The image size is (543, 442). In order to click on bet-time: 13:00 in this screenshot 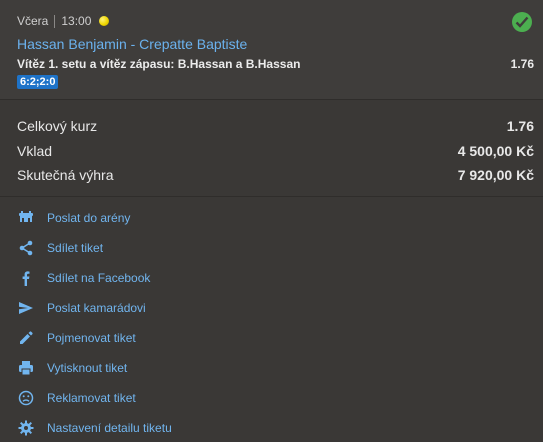, I will do `click(76, 21)`.